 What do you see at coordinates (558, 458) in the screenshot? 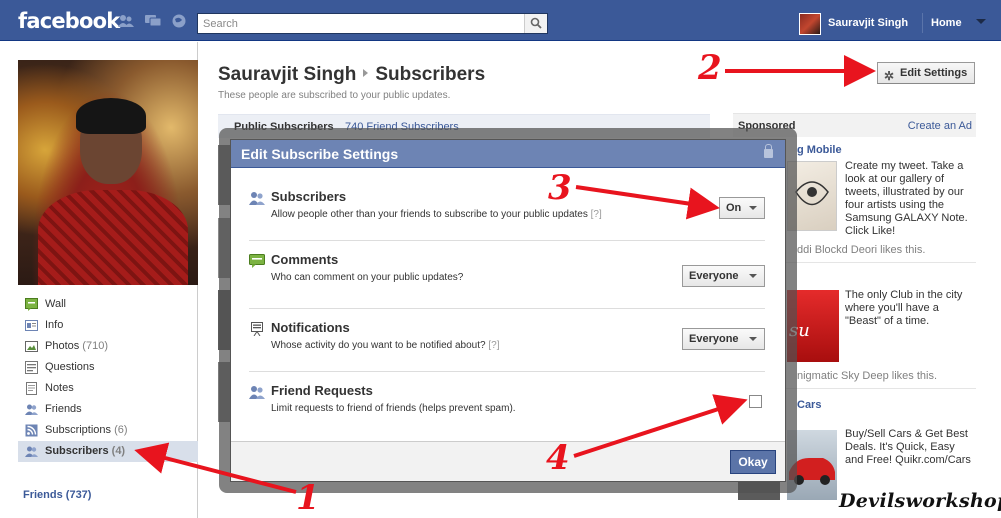
I see `annotation-number: 4` at bounding box center [558, 458].